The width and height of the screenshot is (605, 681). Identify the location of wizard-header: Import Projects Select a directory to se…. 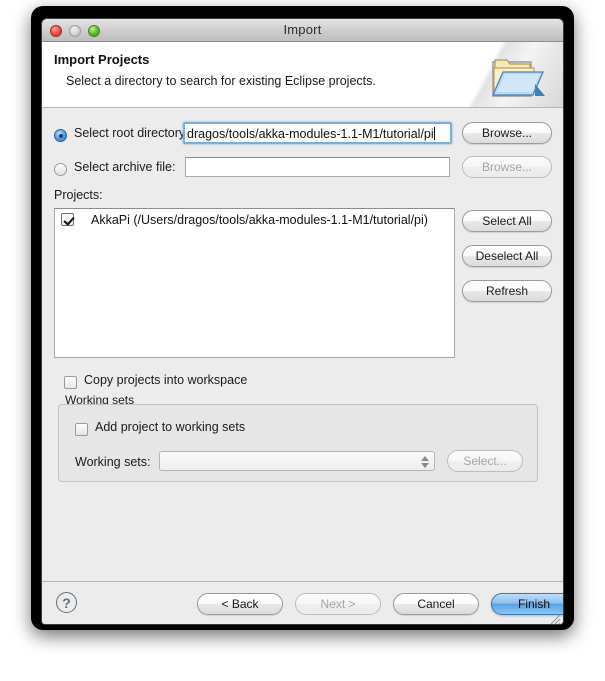
(302, 75).